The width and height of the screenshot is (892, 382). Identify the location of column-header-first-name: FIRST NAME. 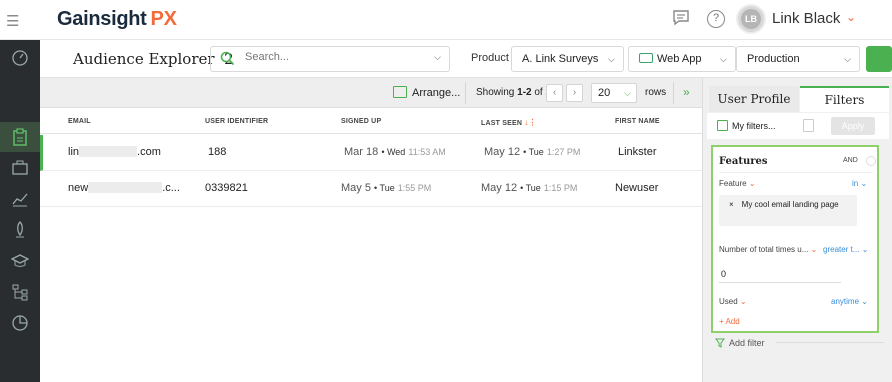
(637, 121).